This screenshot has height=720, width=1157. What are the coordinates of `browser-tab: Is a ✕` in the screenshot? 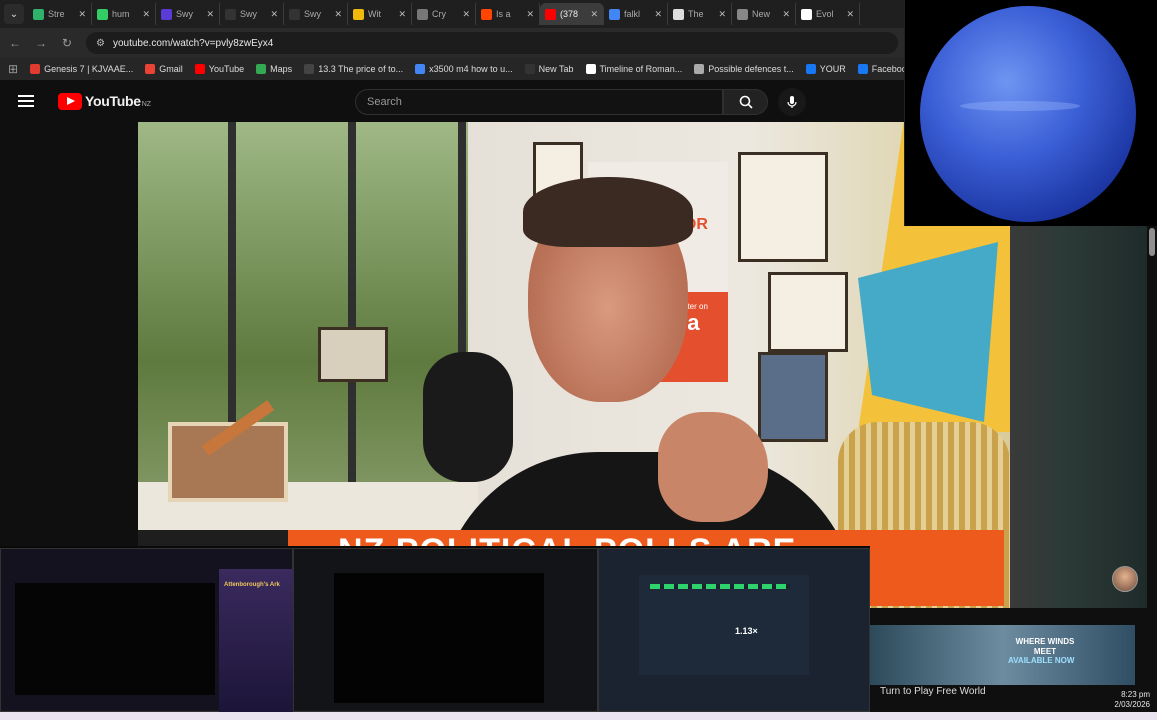 It's located at (508, 14).